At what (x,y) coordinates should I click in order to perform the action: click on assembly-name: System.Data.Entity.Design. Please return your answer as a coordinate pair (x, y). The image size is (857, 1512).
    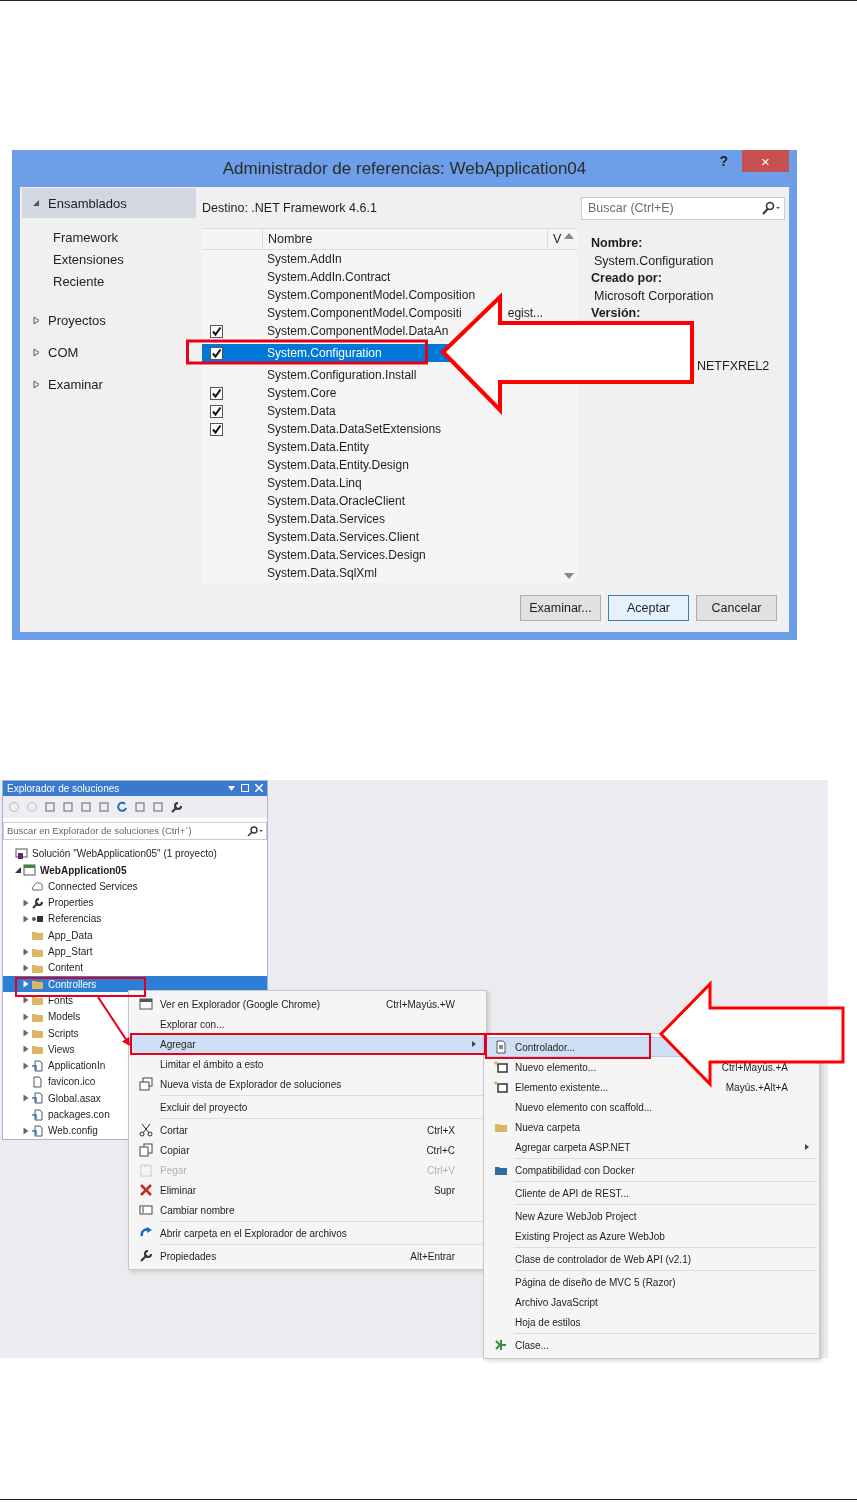
    Looking at the image, I should click on (338, 465).